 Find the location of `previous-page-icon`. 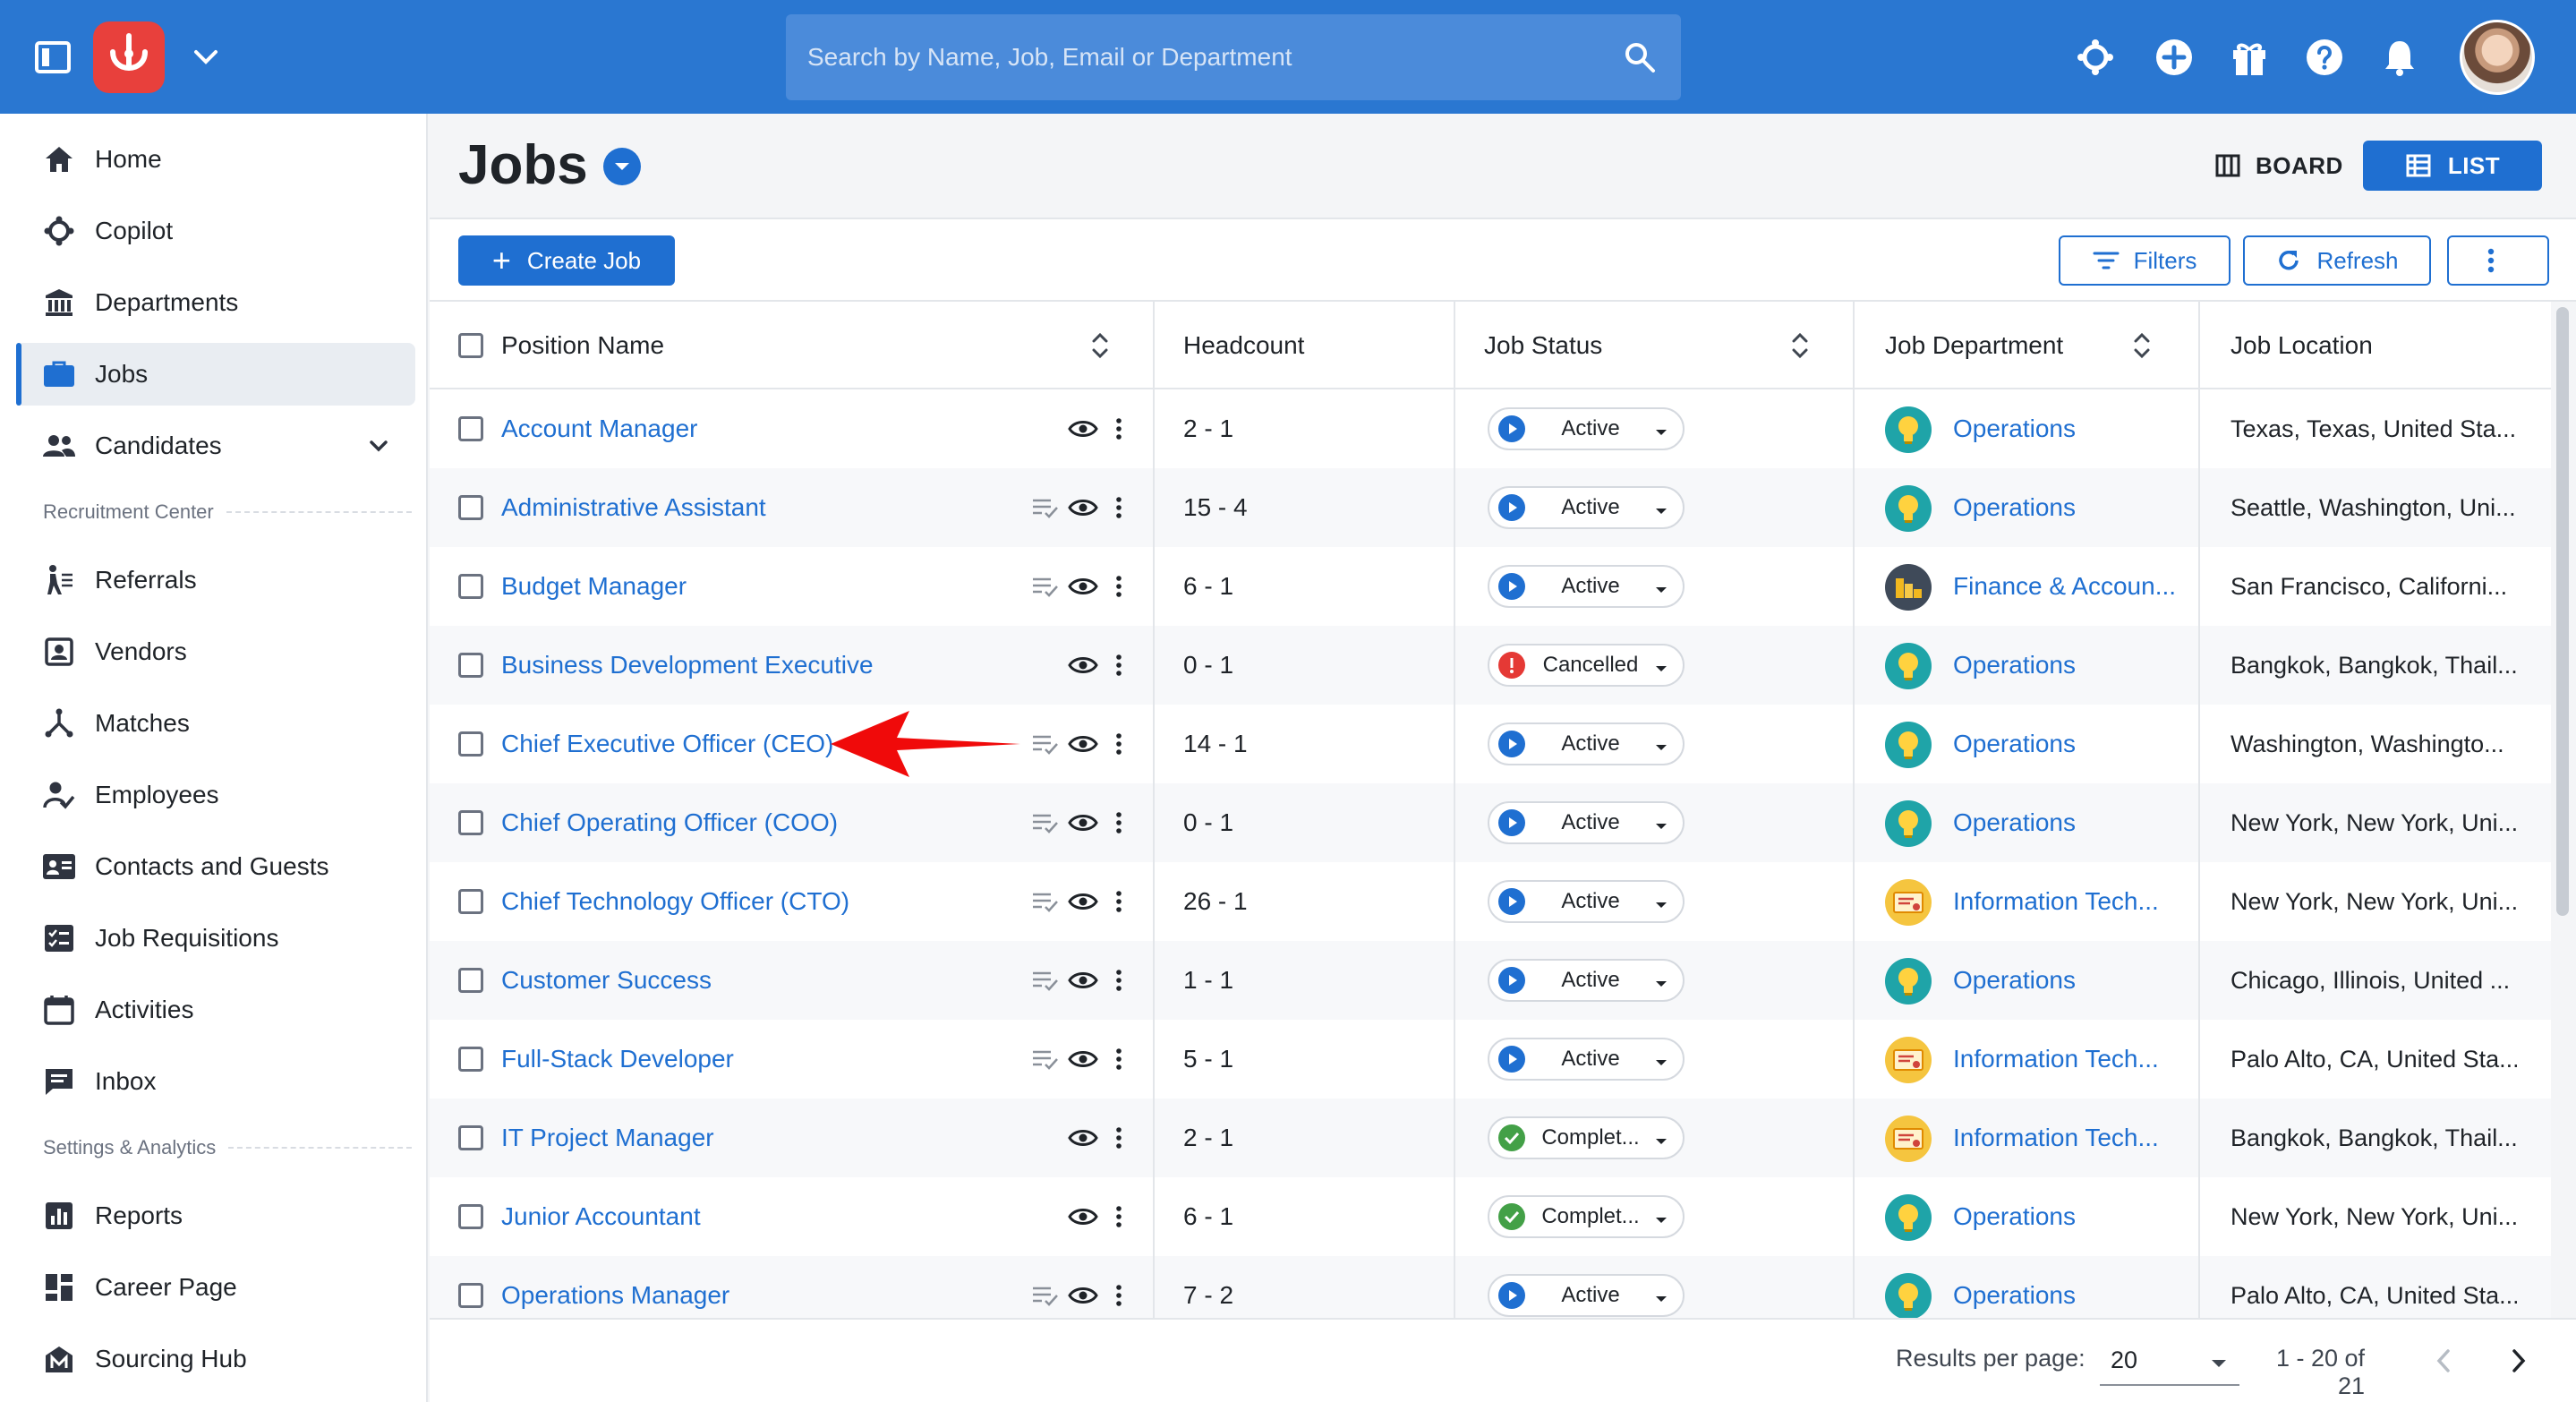

previous-page-icon is located at coordinates (2443, 1361).